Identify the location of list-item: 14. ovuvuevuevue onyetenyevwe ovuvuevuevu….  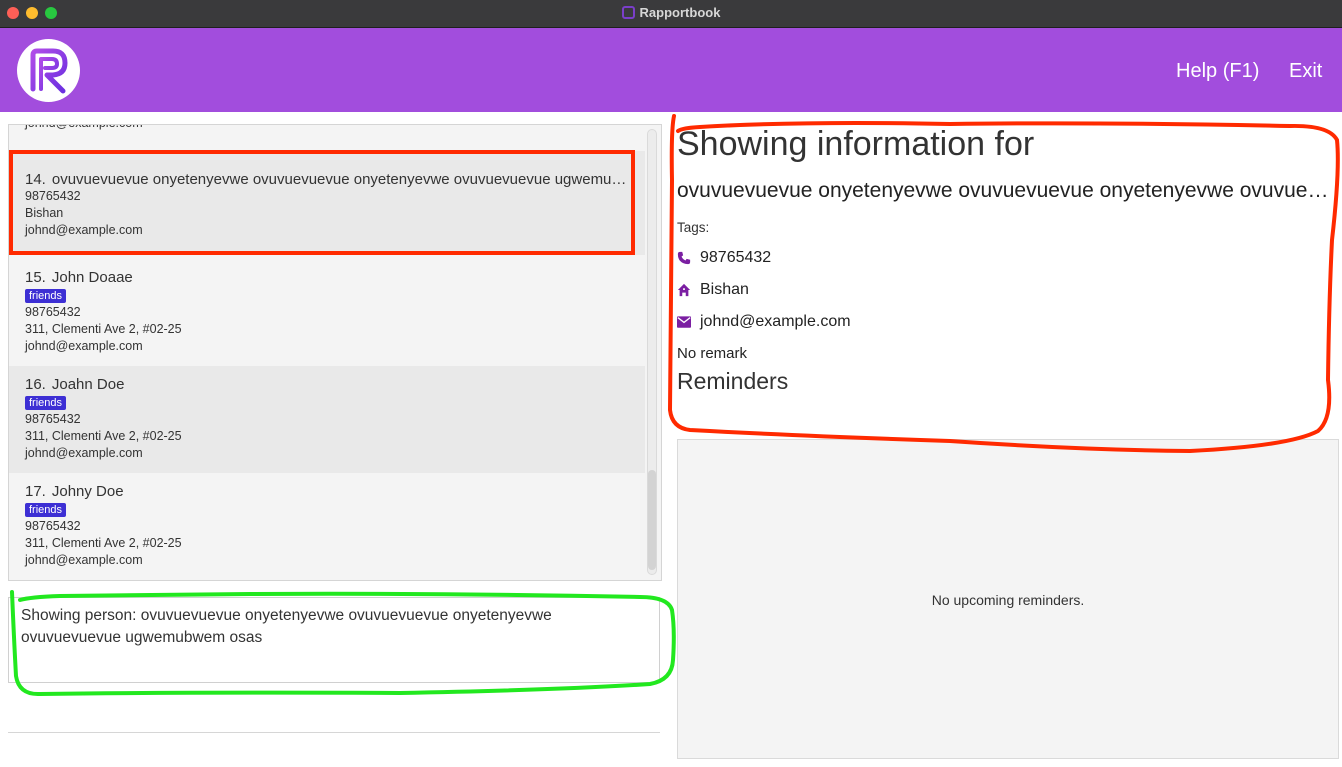
(327, 203).